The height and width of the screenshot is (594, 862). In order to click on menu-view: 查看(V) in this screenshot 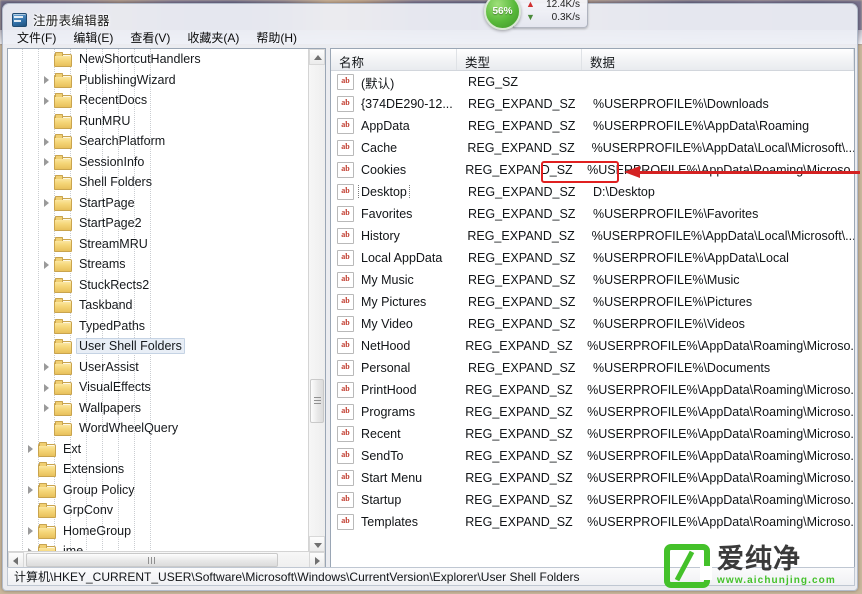, I will do `click(150, 37)`.